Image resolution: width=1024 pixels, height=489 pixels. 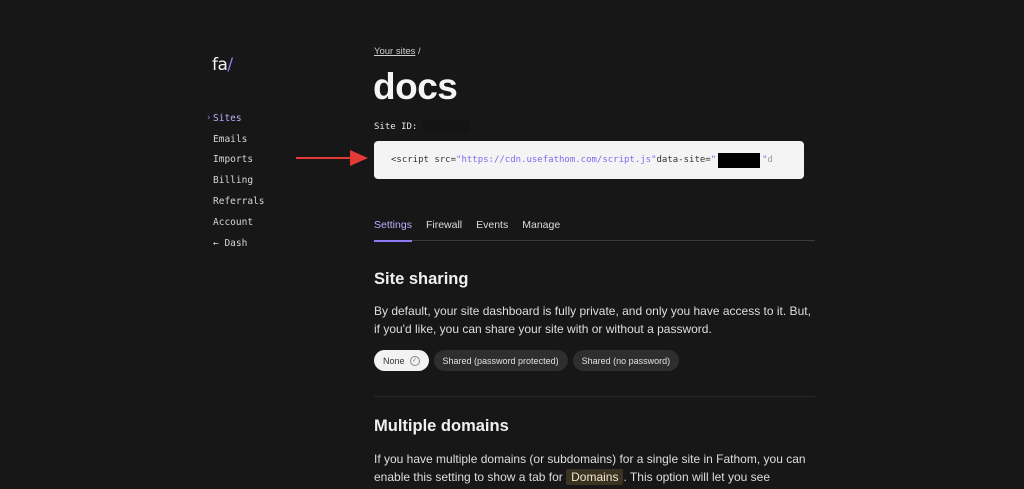 I want to click on logo-slash: /, so click(x=230, y=65).